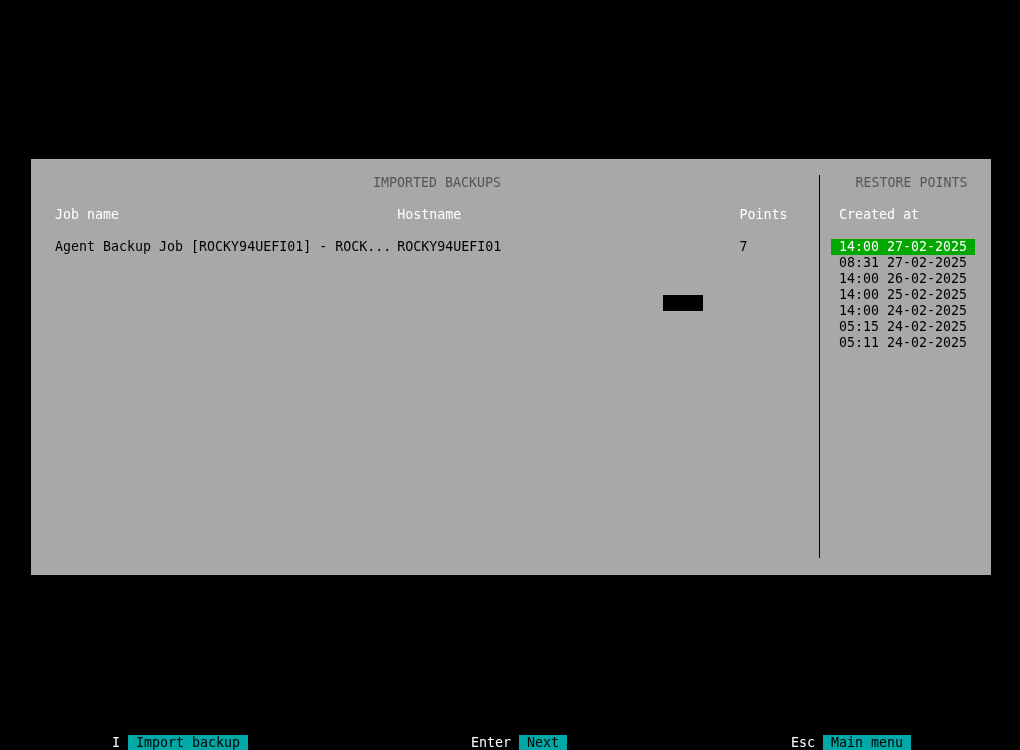 The height and width of the screenshot is (750, 1020). What do you see at coordinates (911, 183) in the screenshot?
I see `section-title: RESTORE POINTS` at bounding box center [911, 183].